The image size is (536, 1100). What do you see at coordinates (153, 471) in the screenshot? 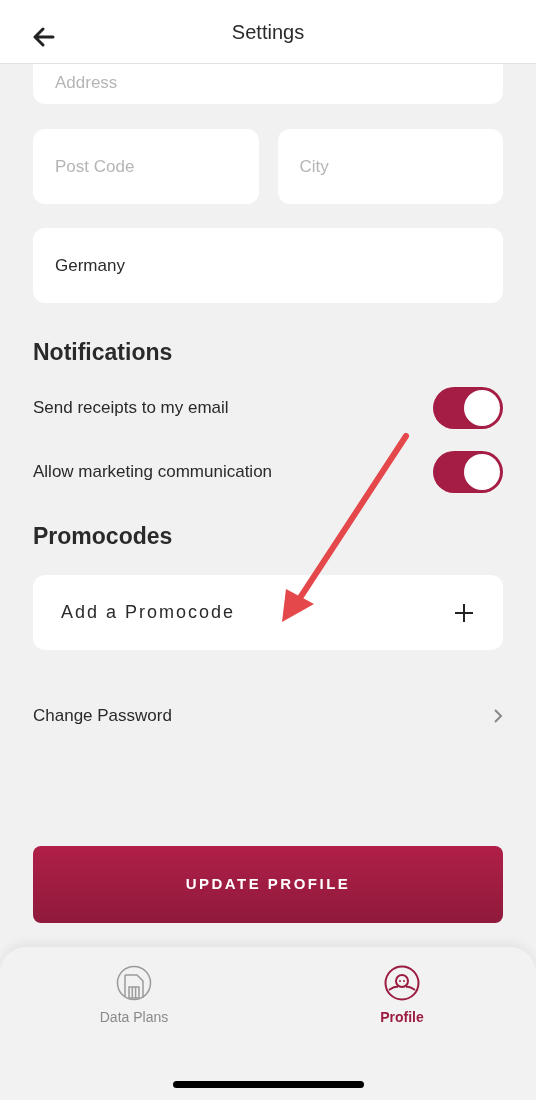
I see `toggle-label: Allow marketing communication` at bounding box center [153, 471].